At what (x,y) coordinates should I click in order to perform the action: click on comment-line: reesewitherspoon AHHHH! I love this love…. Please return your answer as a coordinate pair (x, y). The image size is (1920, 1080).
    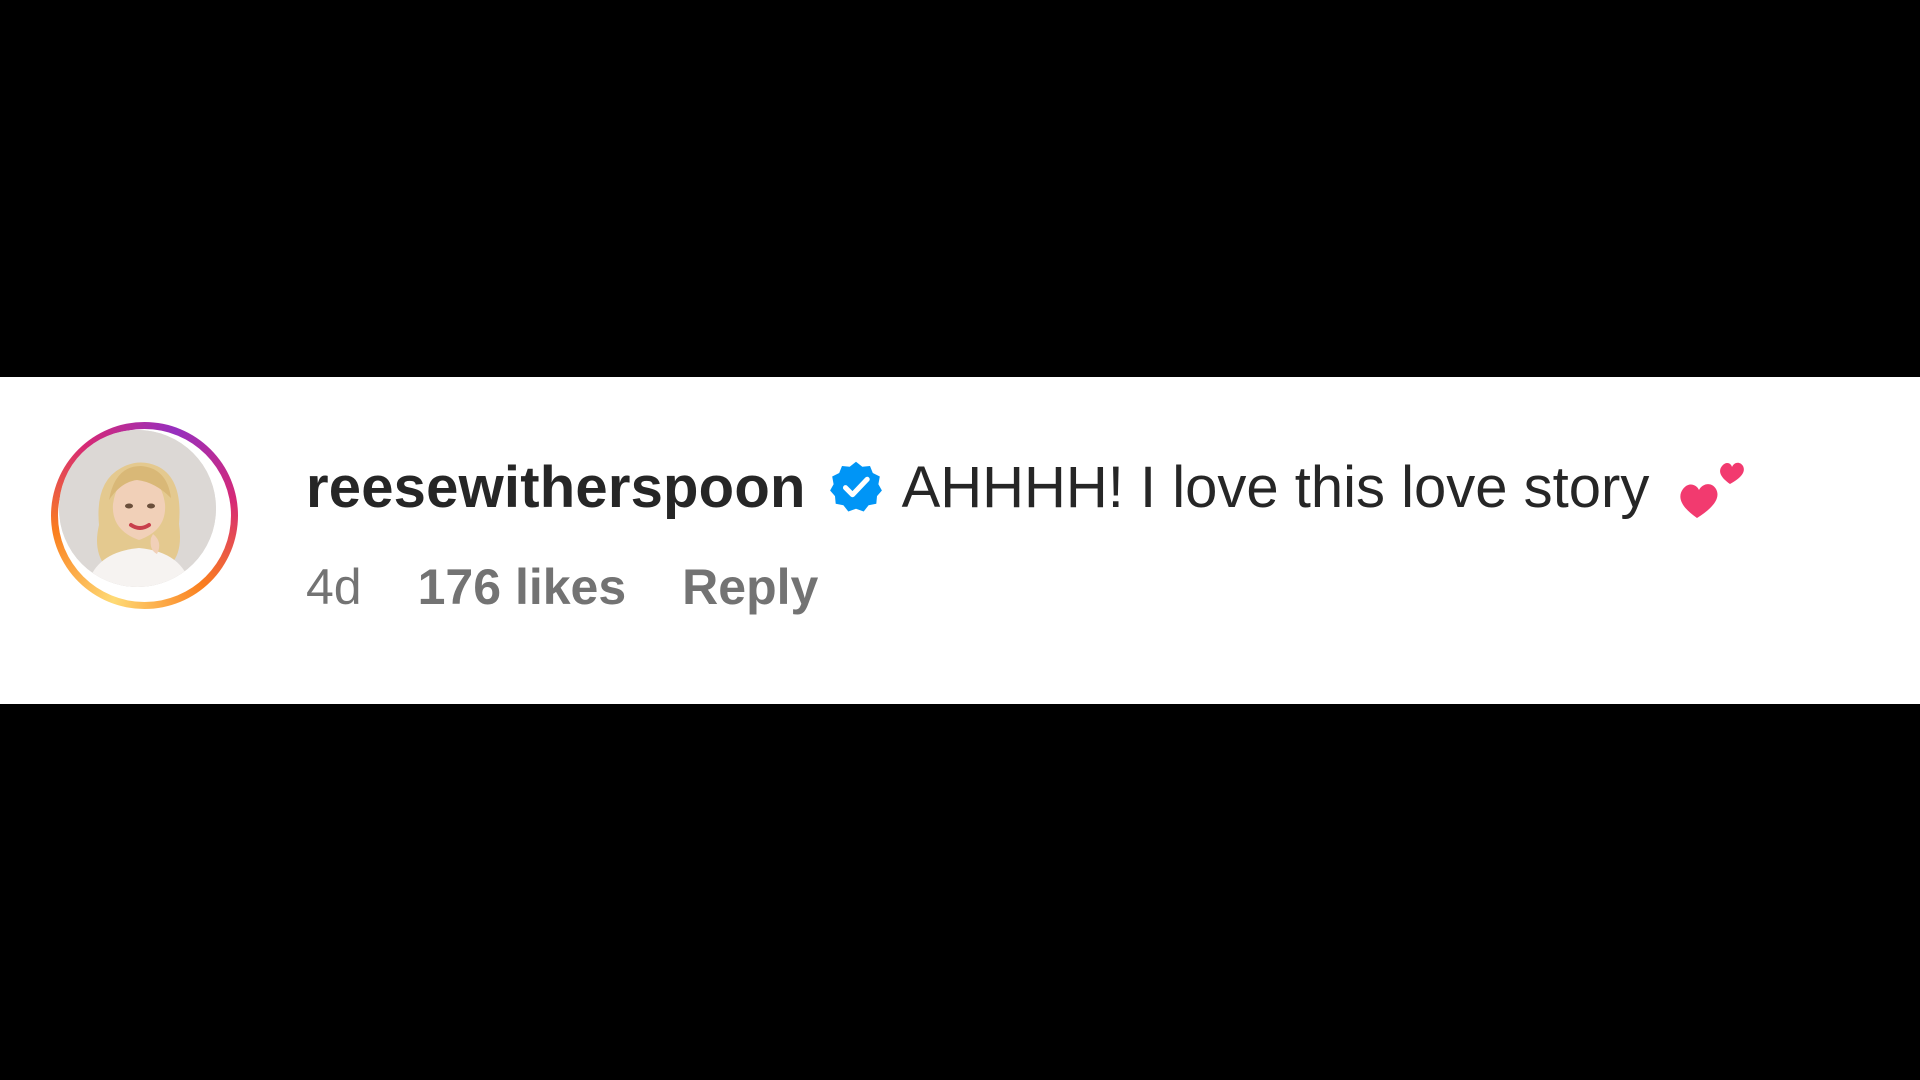
    Looking at the image, I should click on (1027, 487).